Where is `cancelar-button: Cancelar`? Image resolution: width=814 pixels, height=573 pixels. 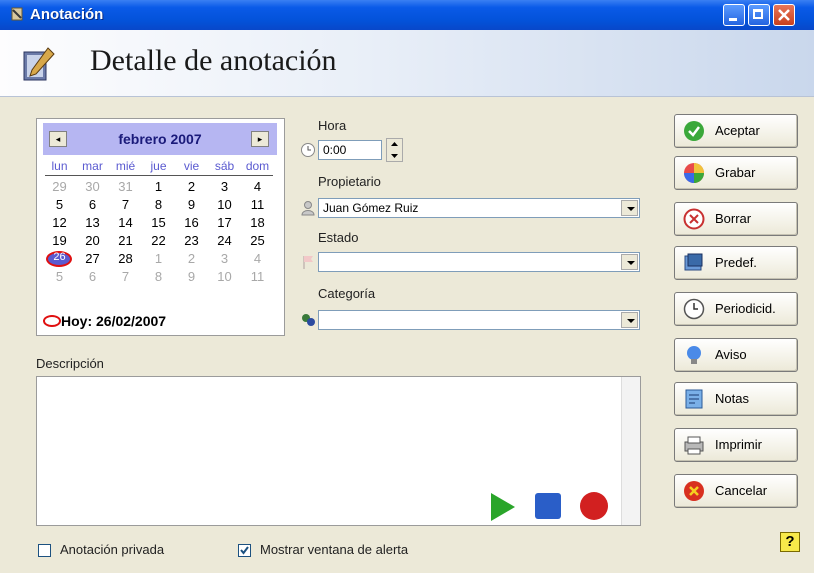 cancelar-button: Cancelar is located at coordinates (736, 491).